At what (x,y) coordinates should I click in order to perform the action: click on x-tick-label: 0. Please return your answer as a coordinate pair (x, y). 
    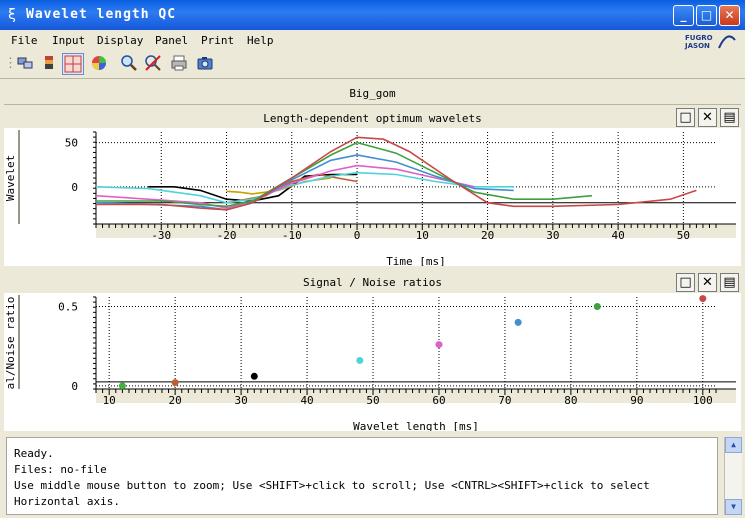
    Looking at the image, I should click on (357, 235).